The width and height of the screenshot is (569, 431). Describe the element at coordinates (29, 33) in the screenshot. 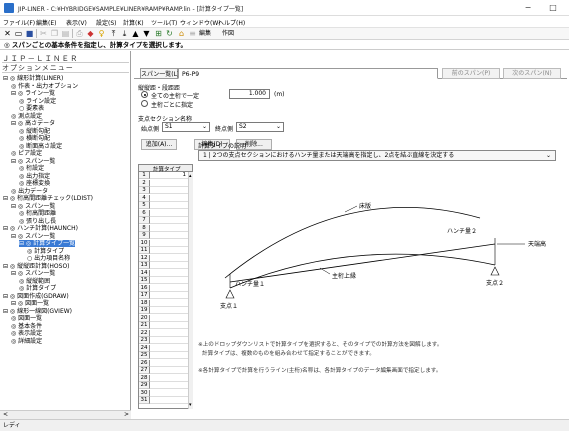

I see `save-icon: ■` at that location.